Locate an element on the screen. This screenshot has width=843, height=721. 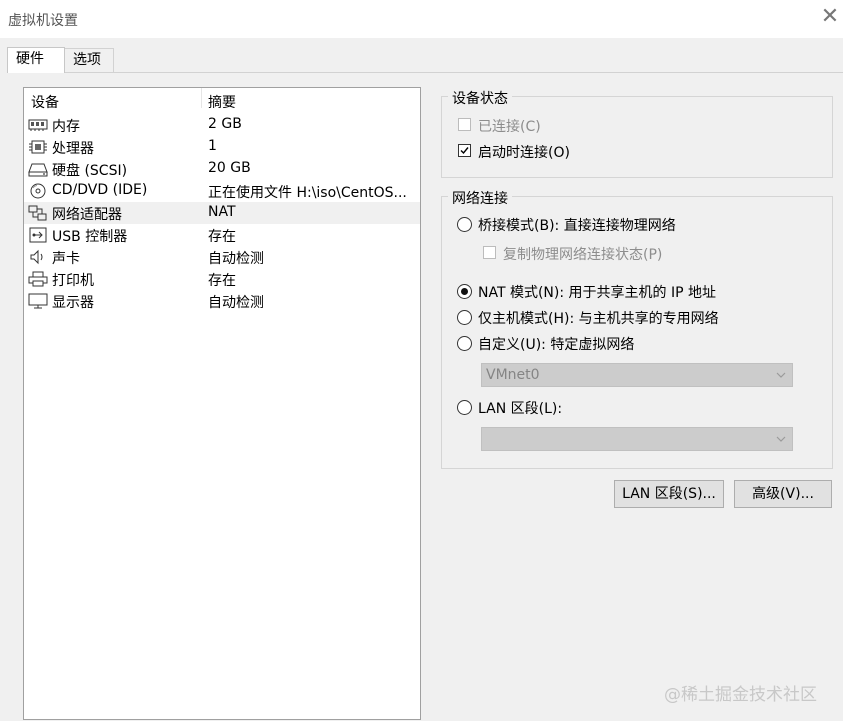
device-name: CD/DVD (IDE) is located at coordinates (100, 190).